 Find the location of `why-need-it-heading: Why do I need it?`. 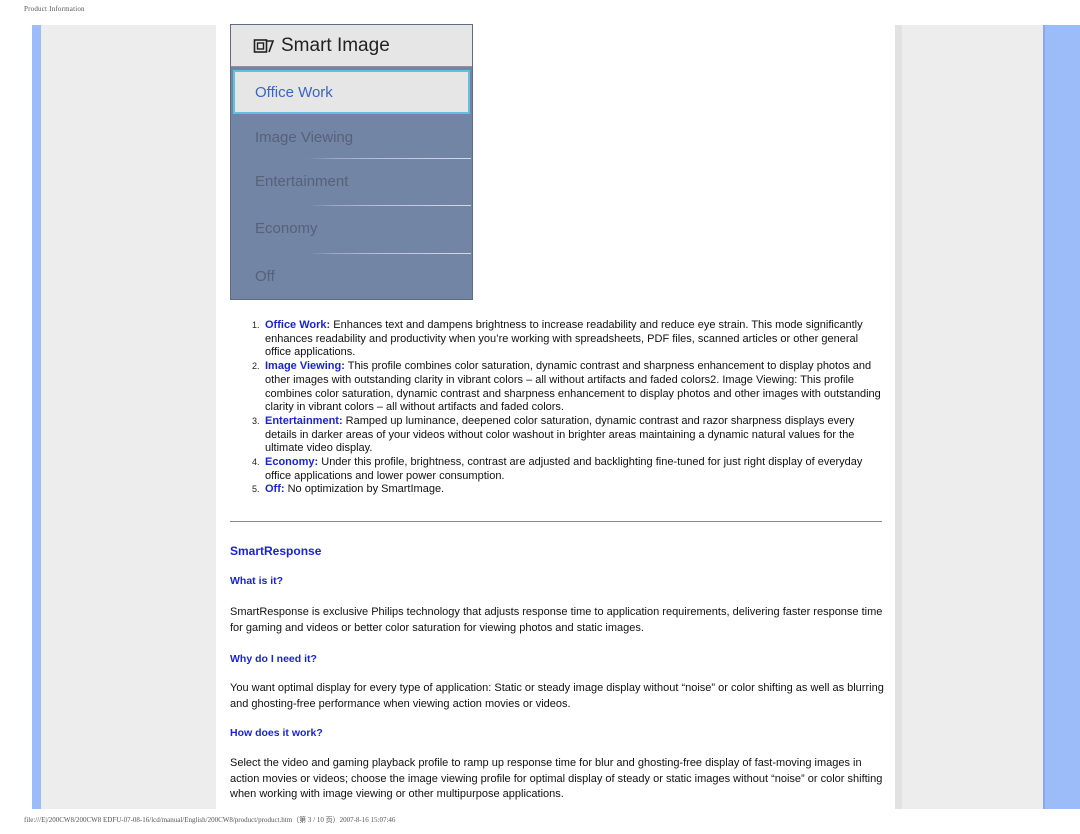

why-need-it-heading: Why do I need it? is located at coordinates (273, 659).